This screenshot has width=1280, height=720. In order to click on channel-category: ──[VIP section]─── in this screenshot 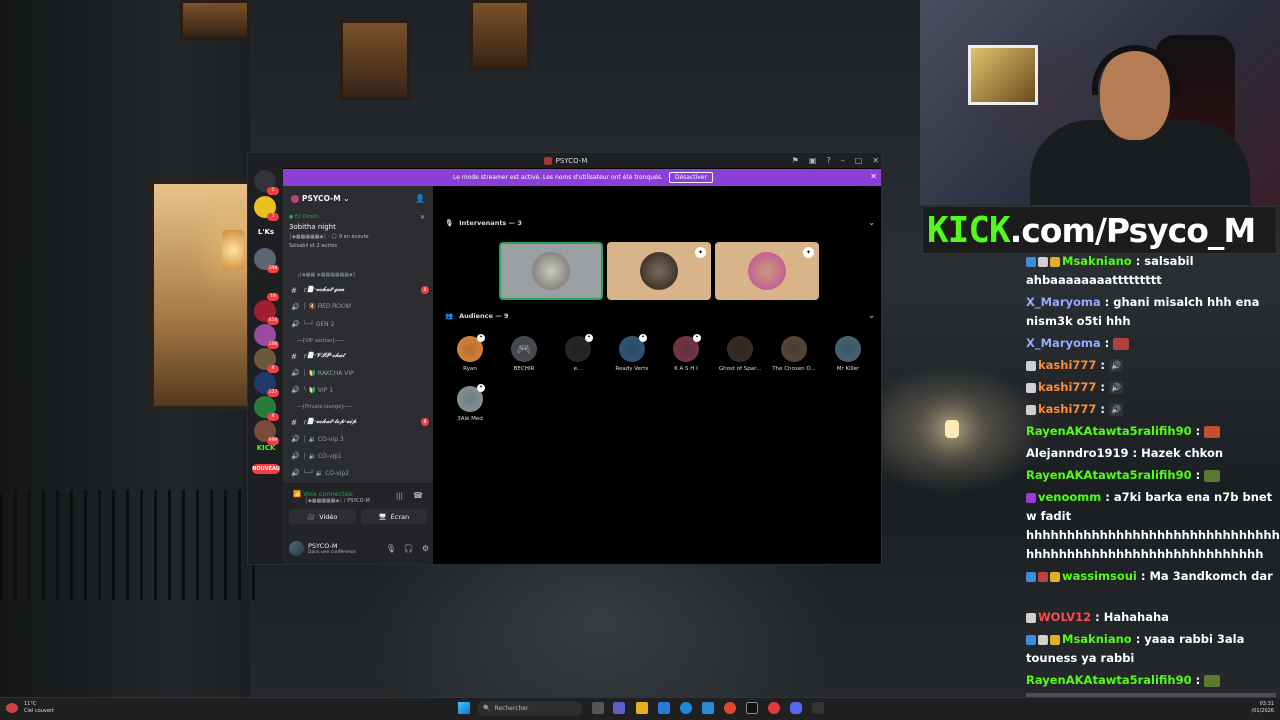, I will do `click(360, 341)`.